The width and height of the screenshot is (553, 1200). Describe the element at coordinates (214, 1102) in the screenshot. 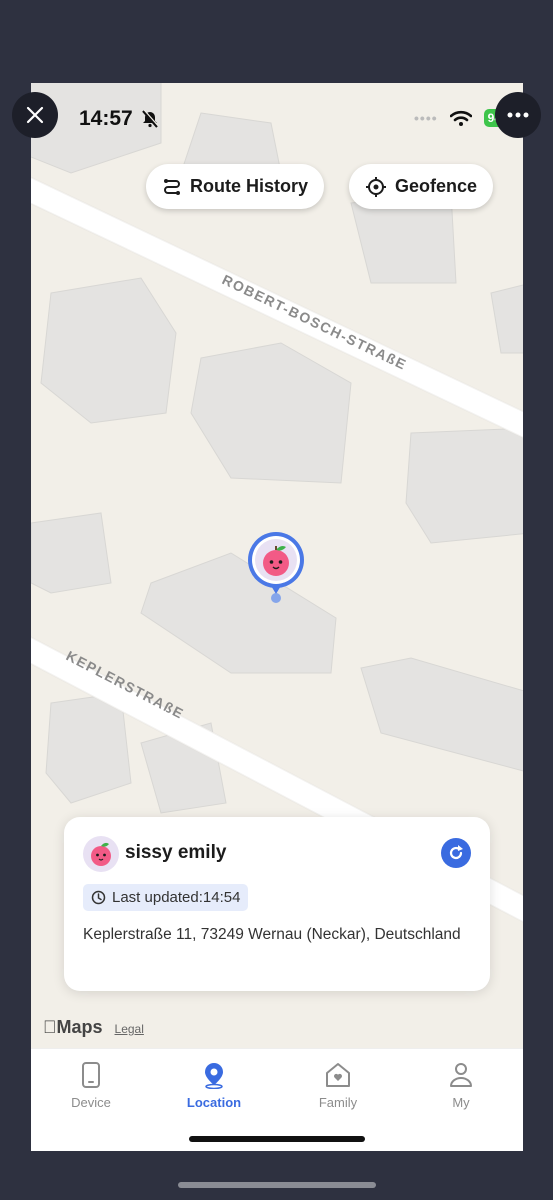

I see `tab-location-label: Location` at that location.